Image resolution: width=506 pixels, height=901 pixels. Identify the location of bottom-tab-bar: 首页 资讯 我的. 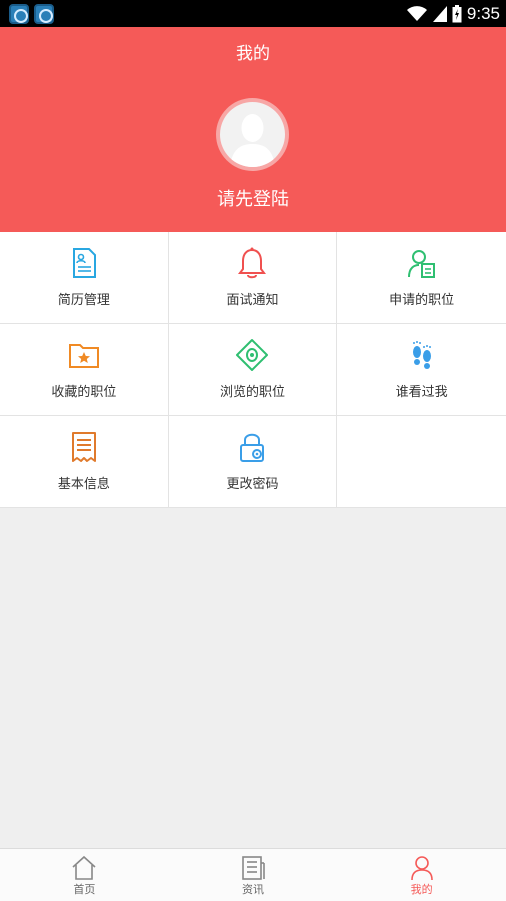
(253, 874).